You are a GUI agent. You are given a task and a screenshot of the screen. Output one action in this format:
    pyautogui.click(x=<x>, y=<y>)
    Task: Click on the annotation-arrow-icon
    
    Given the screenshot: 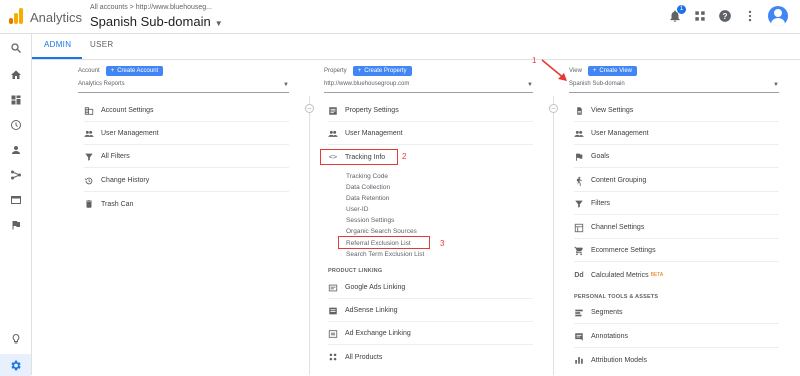 What is the action you would take?
    pyautogui.click(x=554, y=70)
    